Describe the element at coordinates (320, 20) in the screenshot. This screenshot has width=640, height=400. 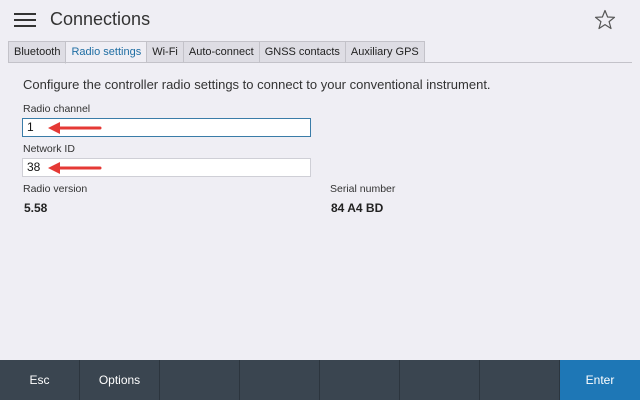
I see `app-header: Connections` at that location.